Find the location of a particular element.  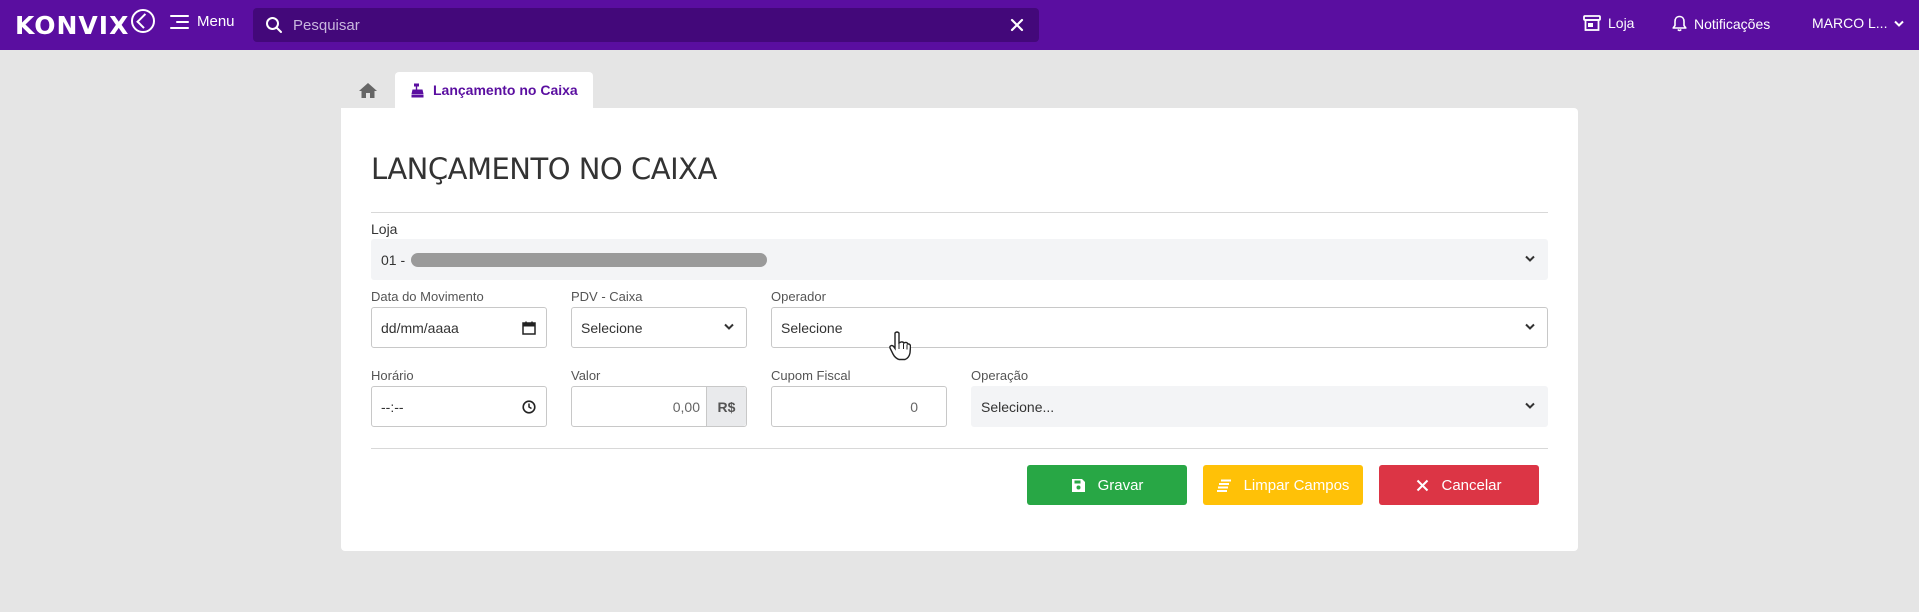

hand-cursor-icon is located at coordinates (900, 346).